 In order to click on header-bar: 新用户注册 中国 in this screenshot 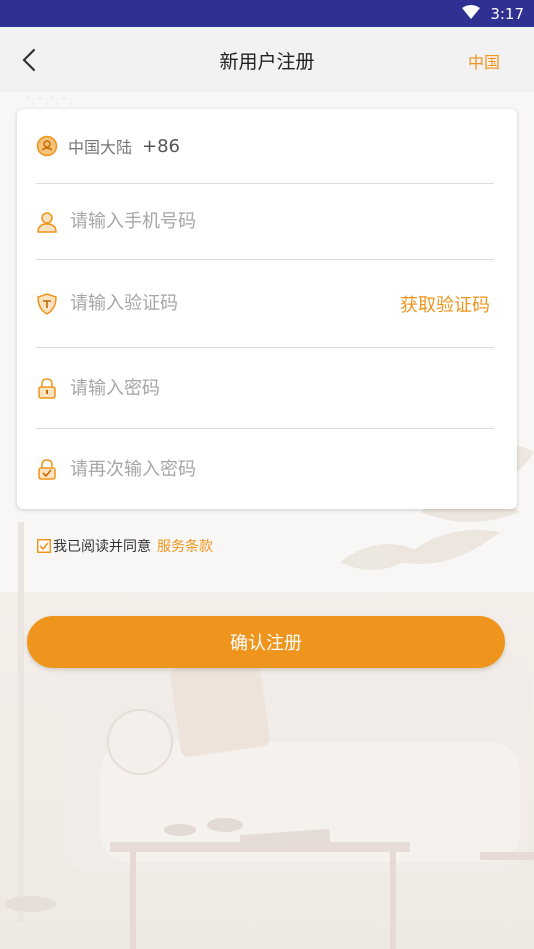, I will do `click(267, 59)`.